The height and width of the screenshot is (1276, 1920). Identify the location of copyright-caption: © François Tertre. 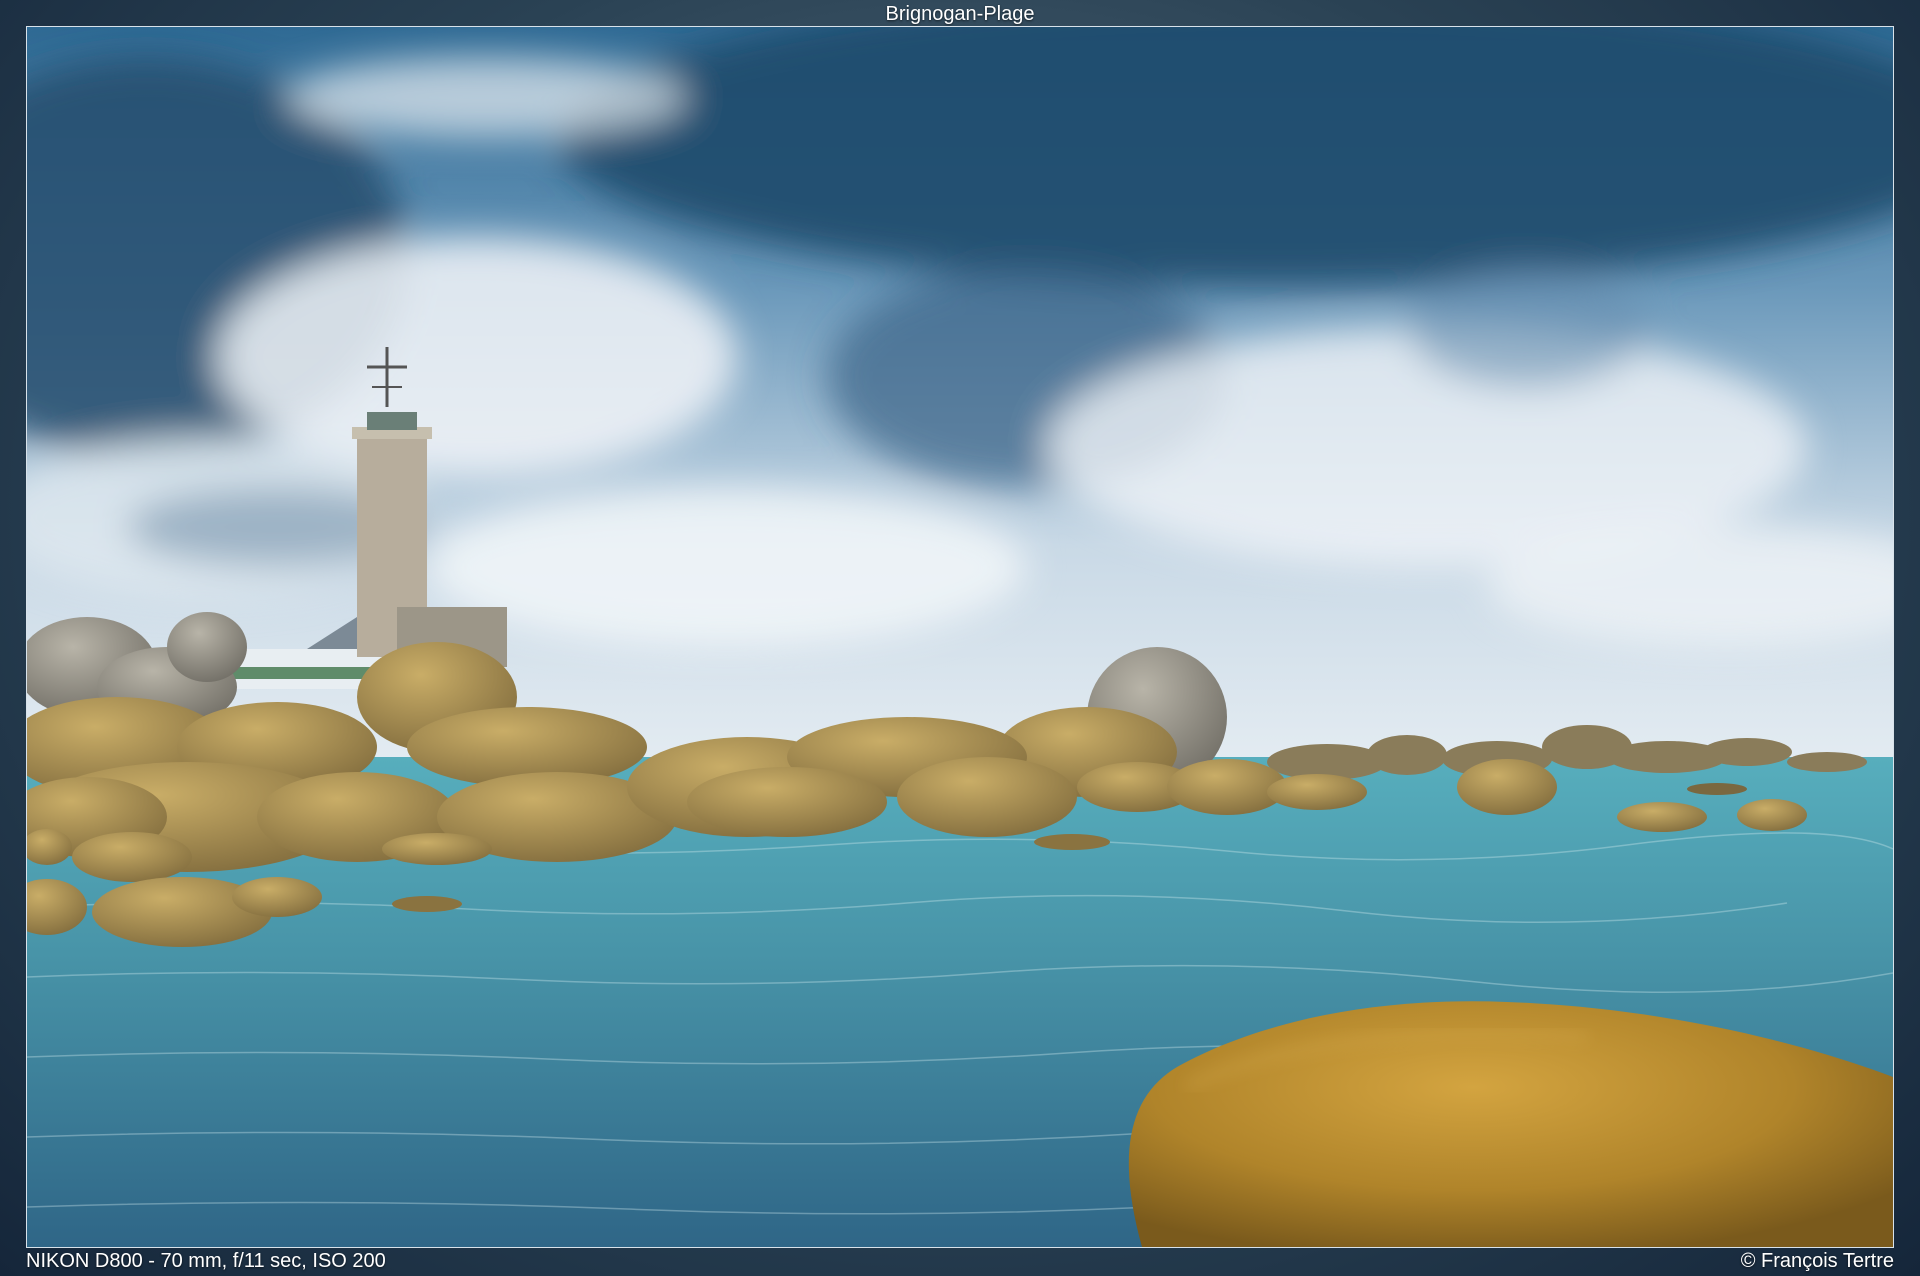
(1817, 1261).